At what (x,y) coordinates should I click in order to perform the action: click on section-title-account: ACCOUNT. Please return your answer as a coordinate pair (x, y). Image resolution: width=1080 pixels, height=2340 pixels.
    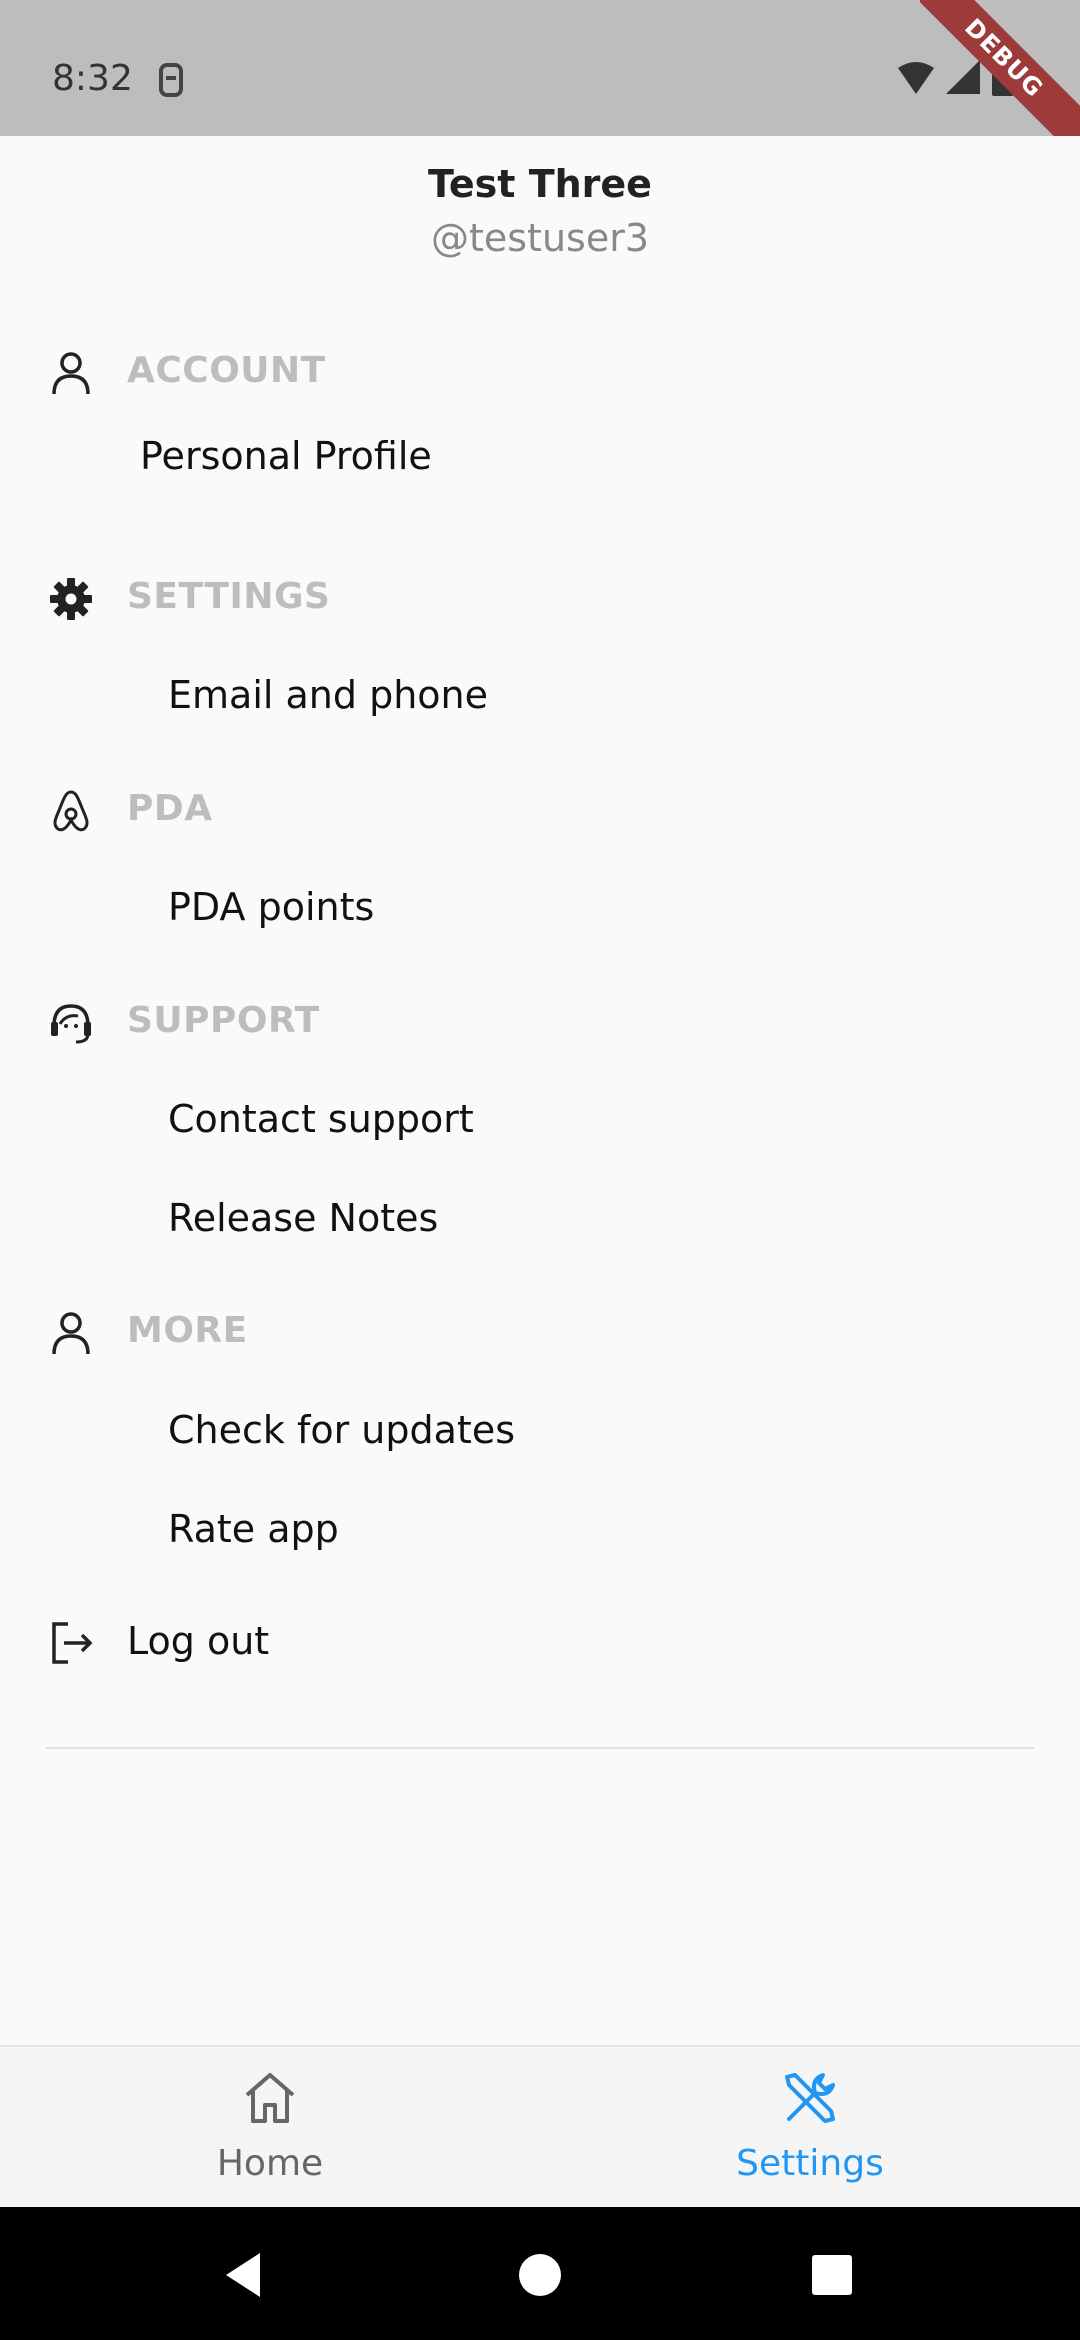
    Looking at the image, I should click on (226, 370).